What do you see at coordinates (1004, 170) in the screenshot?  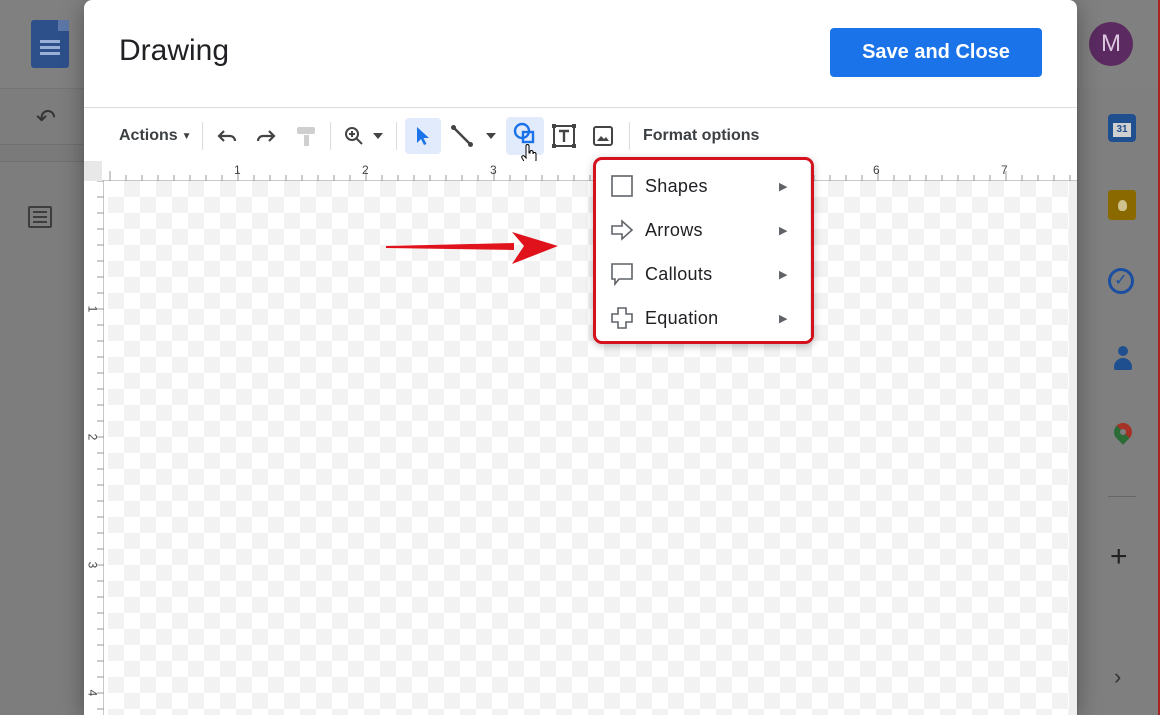 I see `ruler-number: 7` at bounding box center [1004, 170].